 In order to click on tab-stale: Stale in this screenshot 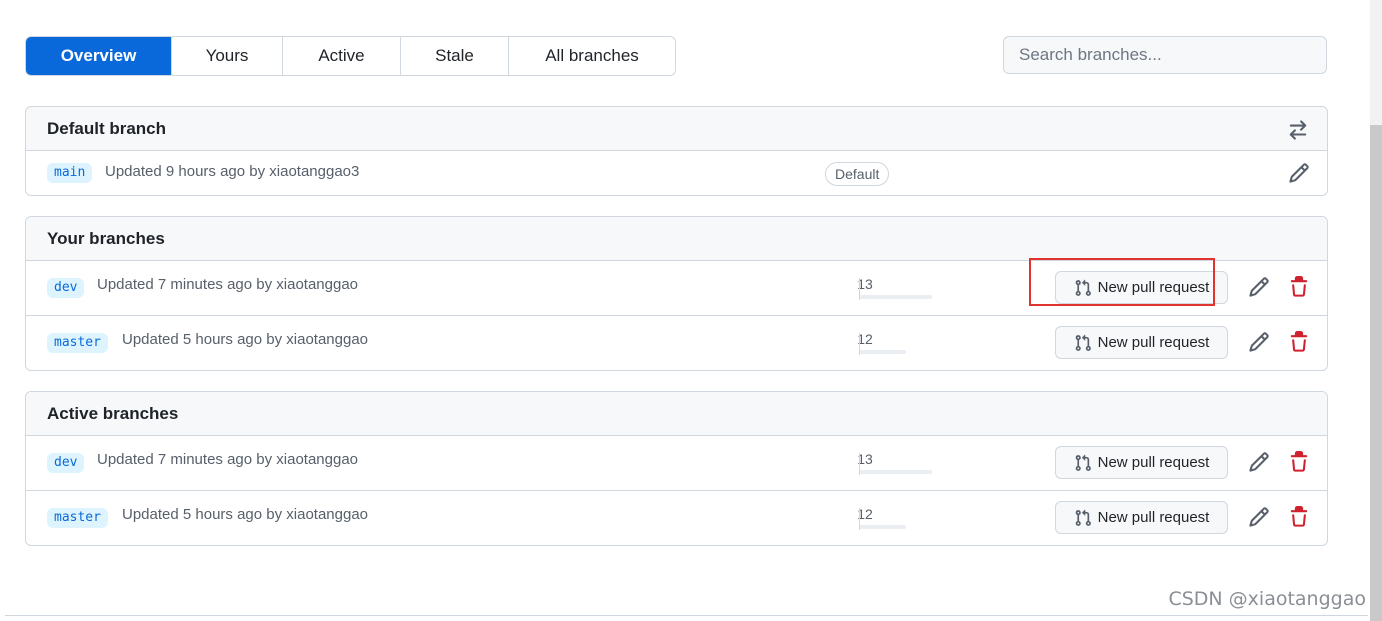, I will do `click(455, 56)`.